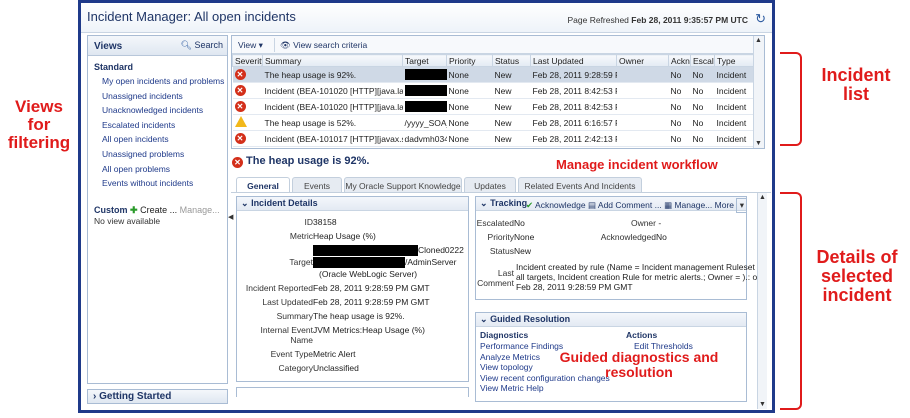 The width and height of the screenshot is (910, 418). What do you see at coordinates (469, 60) in the screenshot?
I see `column-header-priority: Priority` at bounding box center [469, 60].